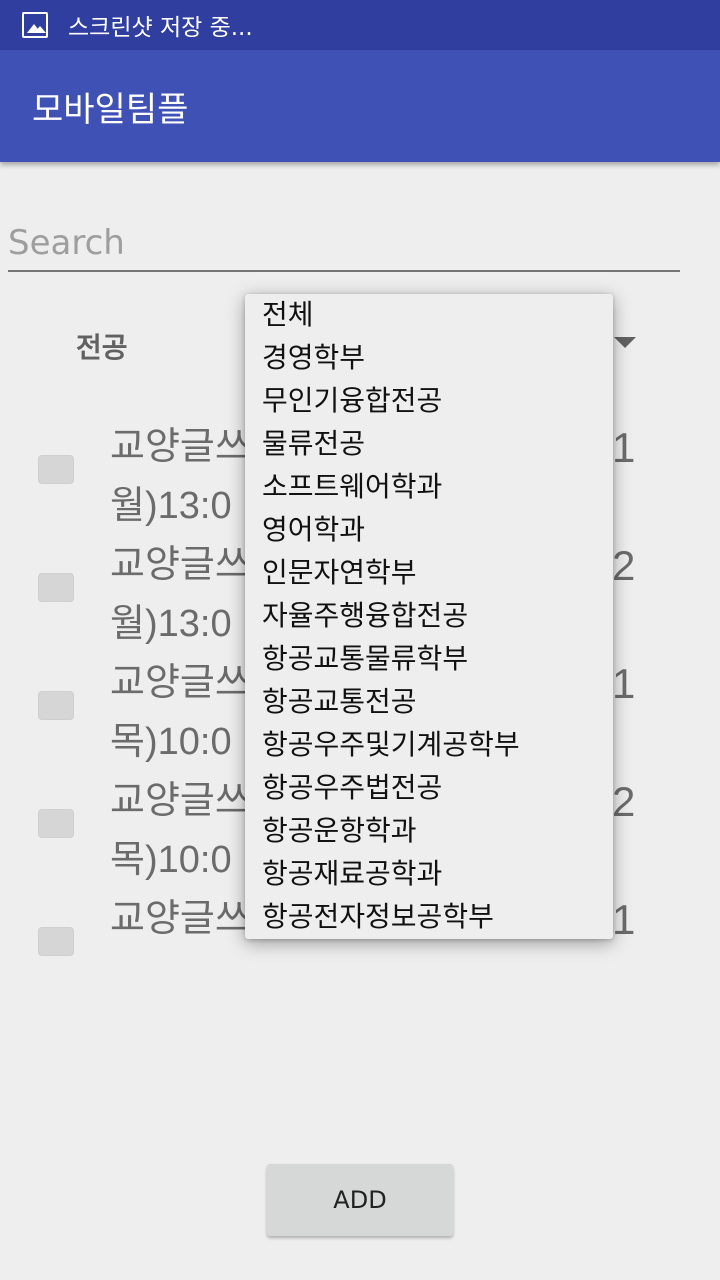  What do you see at coordinates (313, 530) in the screenshot?
I see `dropdown-option: 영어학과` at bounding box center [313, 530].